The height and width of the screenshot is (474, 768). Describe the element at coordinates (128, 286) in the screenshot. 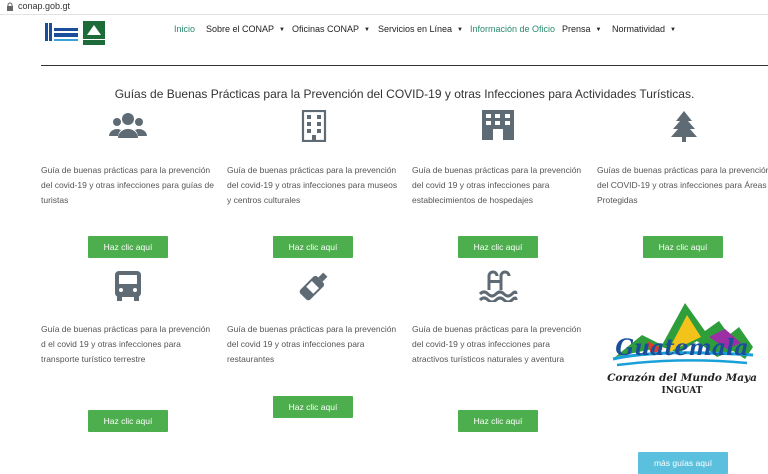

I see `bus-icon` at that location.